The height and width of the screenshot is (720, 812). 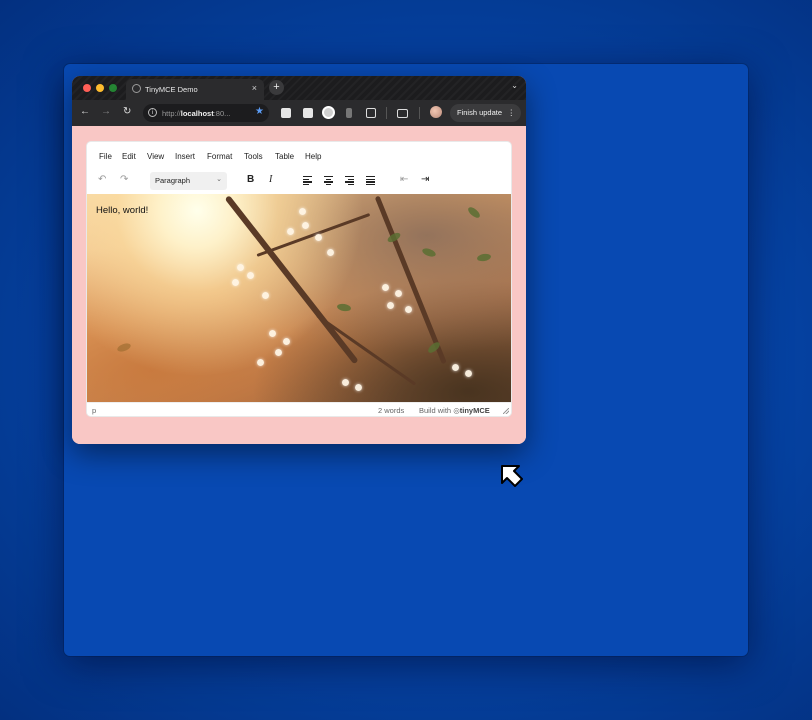 I want to click on side-panel-icon, so click(x=402, y=113).